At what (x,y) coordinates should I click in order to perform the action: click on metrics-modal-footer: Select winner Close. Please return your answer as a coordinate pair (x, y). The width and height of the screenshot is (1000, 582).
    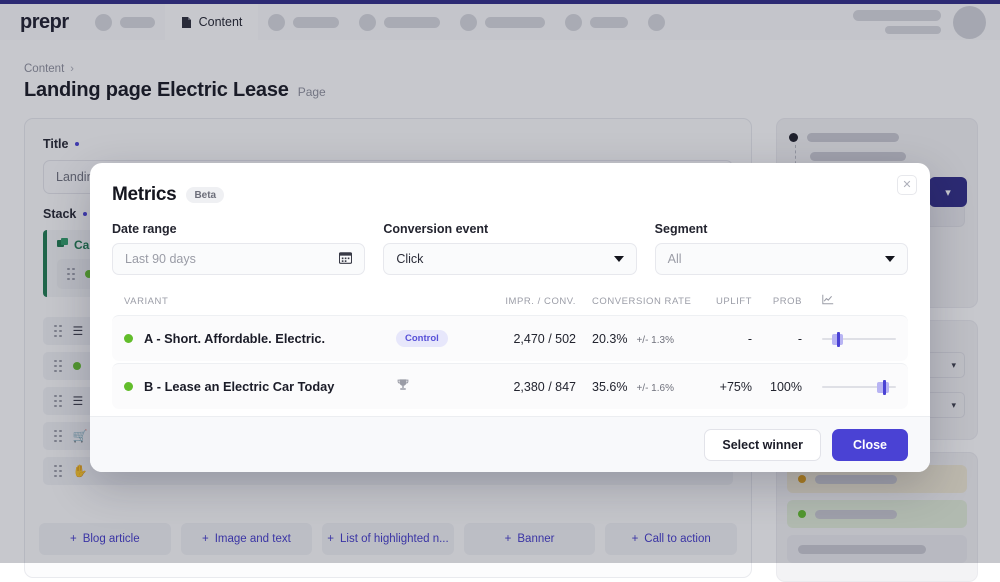
    Looking at the image, I should click on (510, 444).